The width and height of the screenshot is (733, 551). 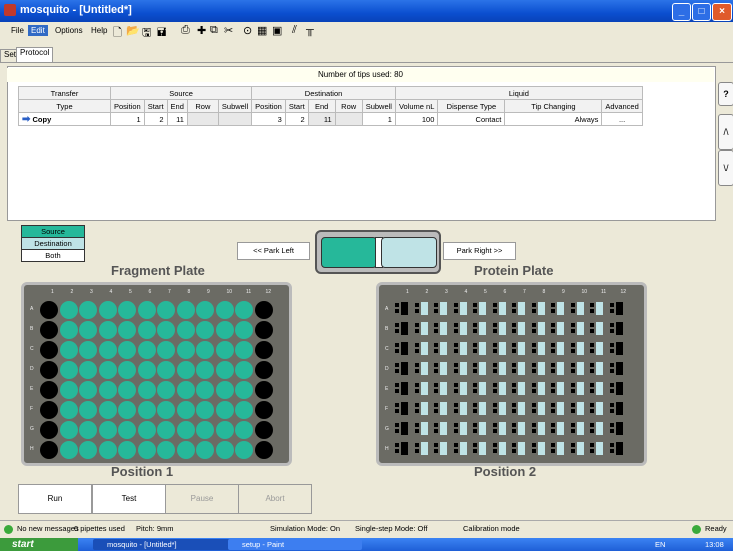 What do you see at coordinates (64, 119) in the screenshot?
I see `row-type-cell: ➡ Copy` at bounding box center [64, 119].